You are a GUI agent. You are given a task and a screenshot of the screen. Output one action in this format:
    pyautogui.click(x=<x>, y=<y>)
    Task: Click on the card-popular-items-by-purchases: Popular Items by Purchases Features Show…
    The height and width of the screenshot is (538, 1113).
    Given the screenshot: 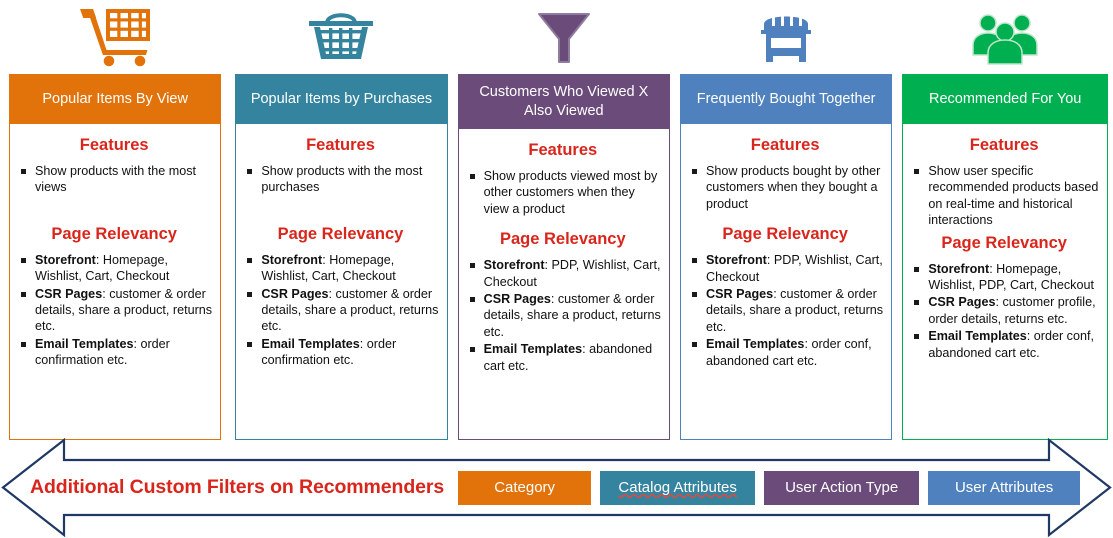 What is the action you would take?
    pyautogui.click(x=341, y=257)
    